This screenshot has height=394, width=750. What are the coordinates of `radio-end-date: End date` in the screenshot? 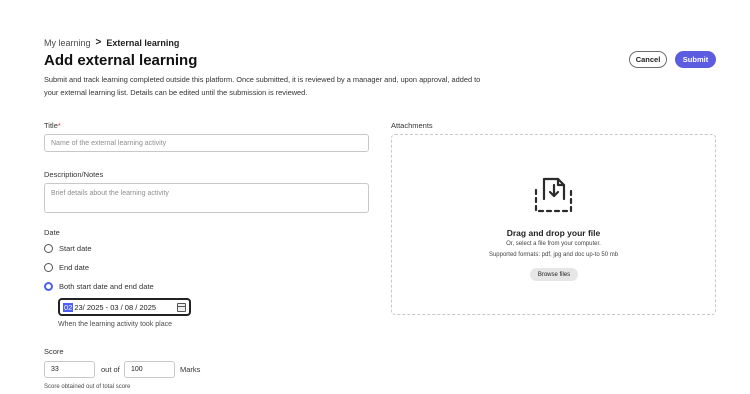 It's located at (66, 267).